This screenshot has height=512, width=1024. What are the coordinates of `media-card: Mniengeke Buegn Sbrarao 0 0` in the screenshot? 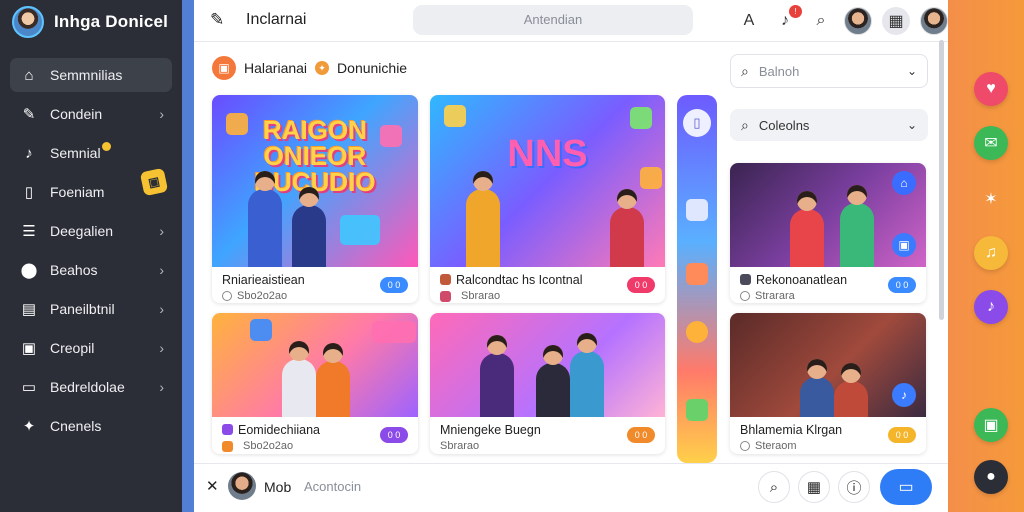 It's located at (547, 383).